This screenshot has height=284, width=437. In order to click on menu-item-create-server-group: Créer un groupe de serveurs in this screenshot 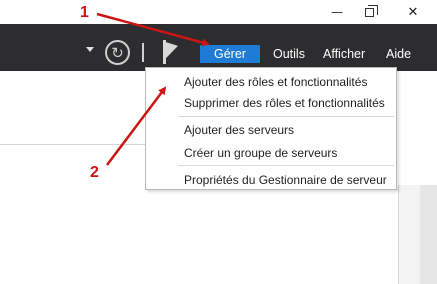, I will do `click(260, 153)`.